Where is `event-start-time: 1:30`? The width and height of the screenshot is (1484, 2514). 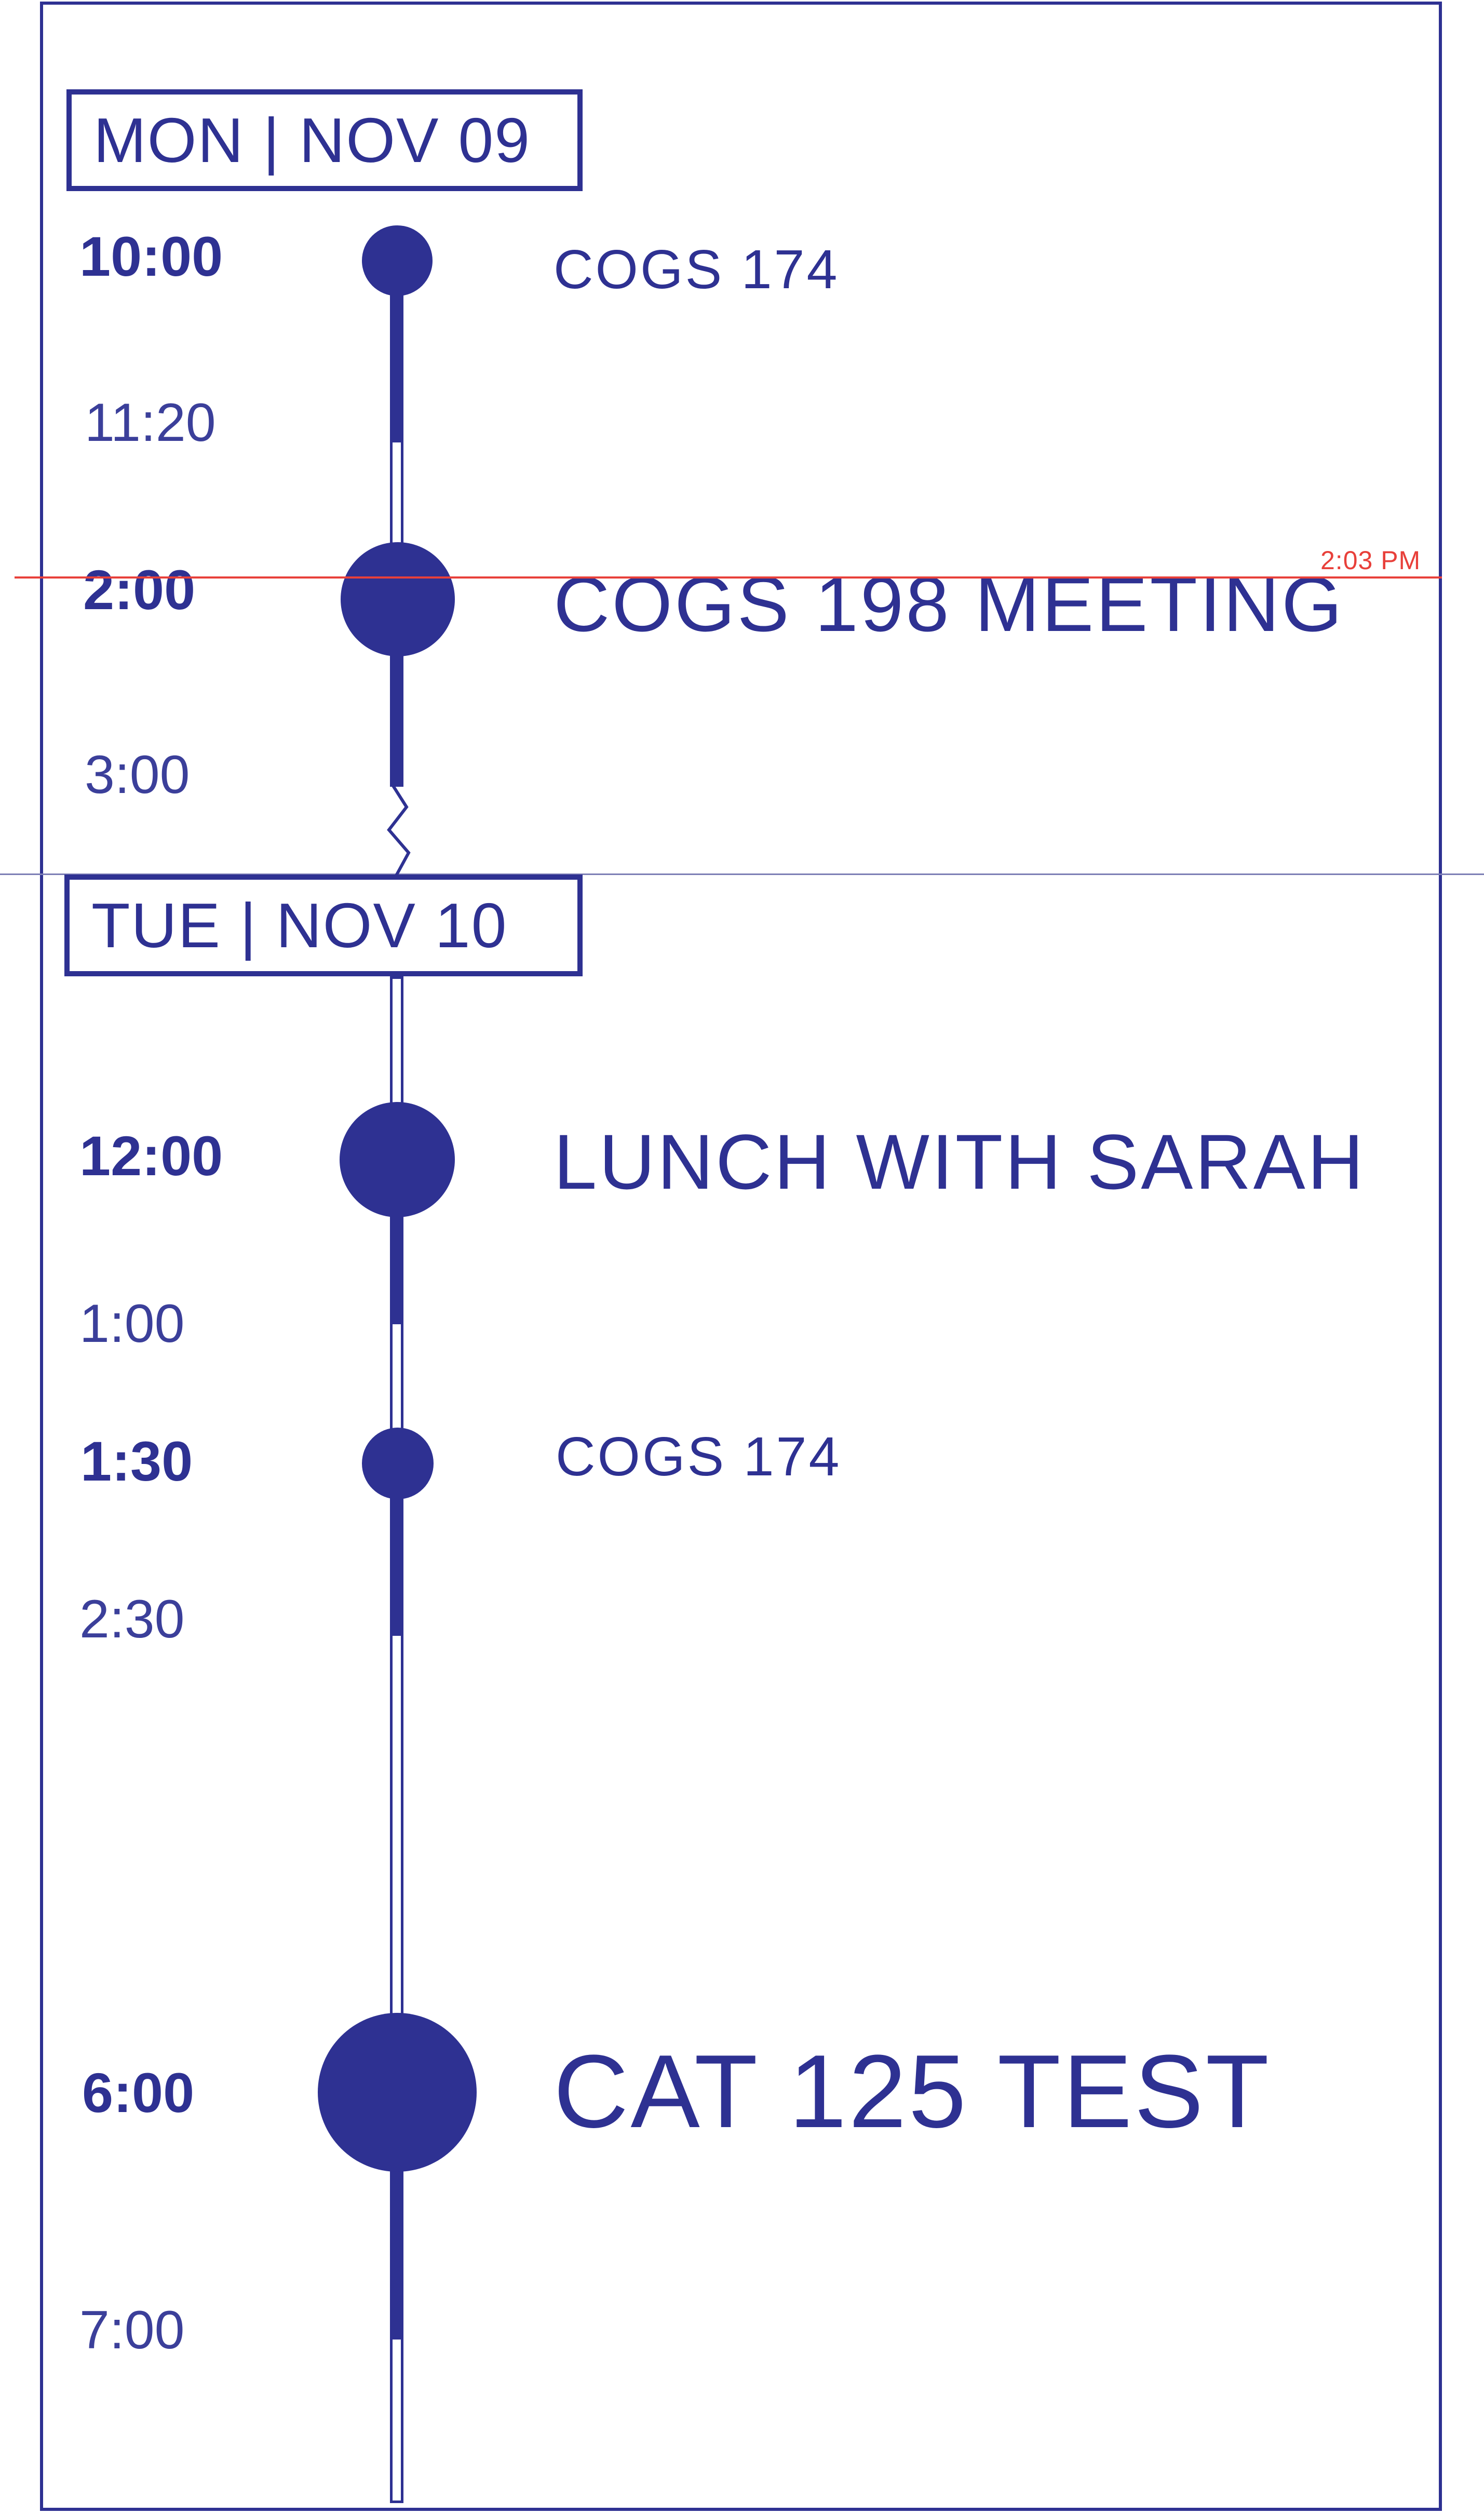 event-start-time: 1:30 is located at coordinates (136, 1461).